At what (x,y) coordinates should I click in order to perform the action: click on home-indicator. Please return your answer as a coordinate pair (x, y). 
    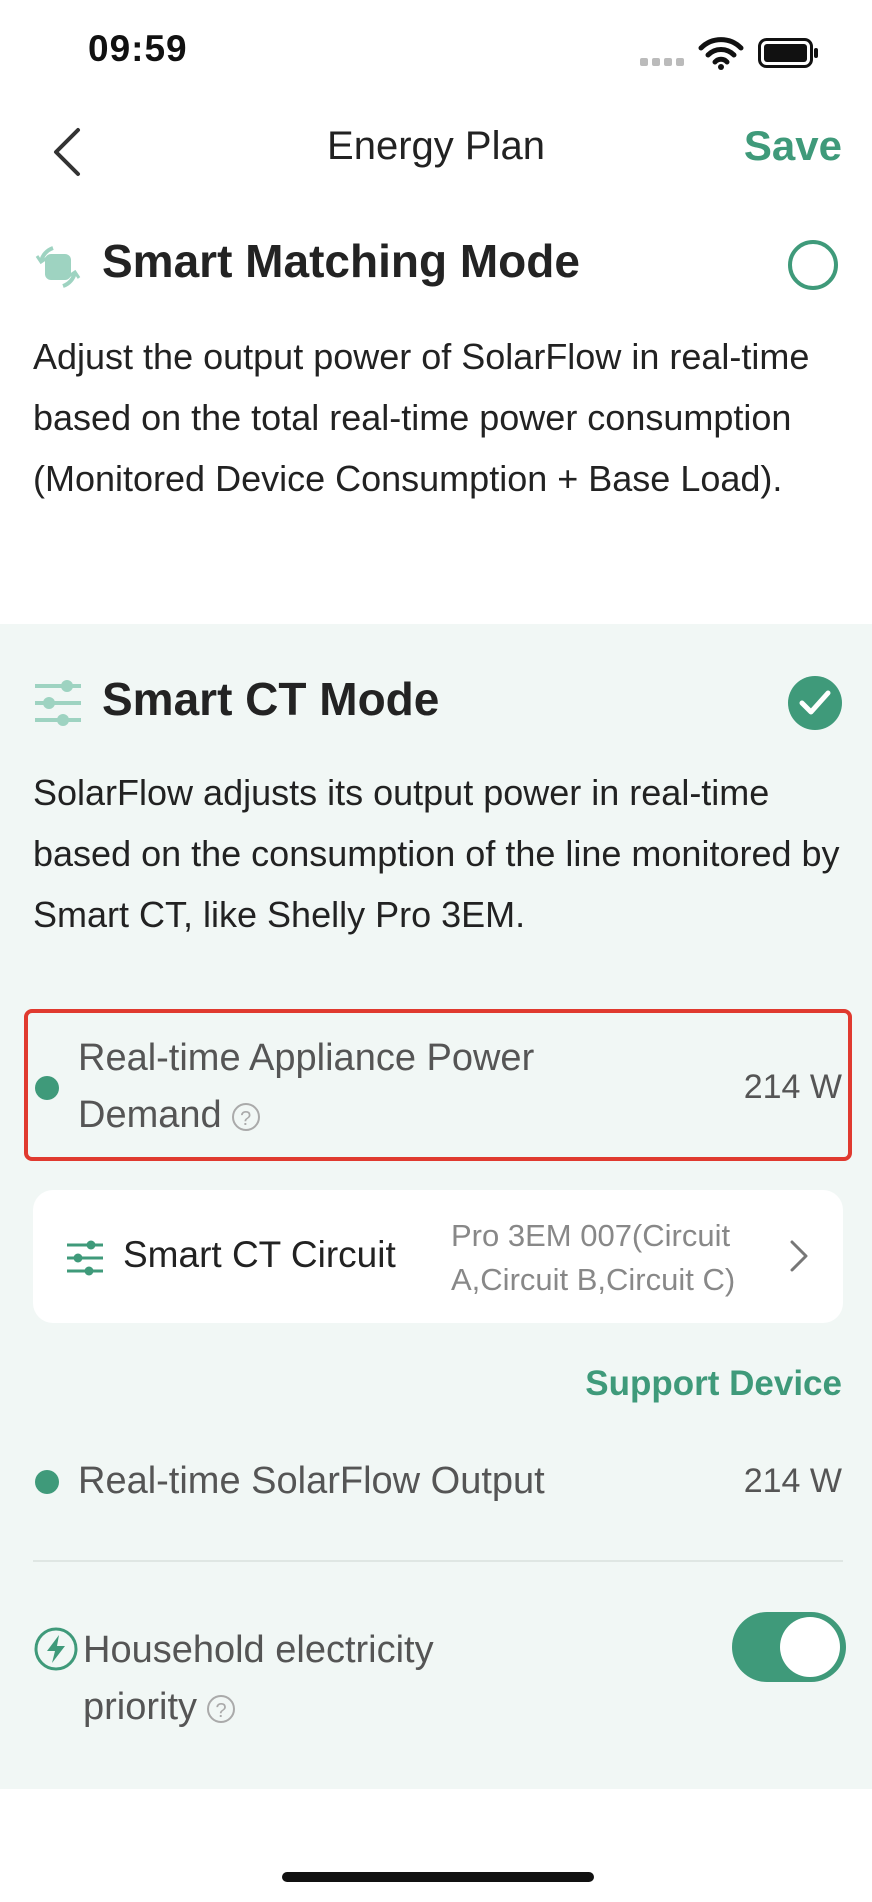
    Looking at the image, I should click on (438, 1877).